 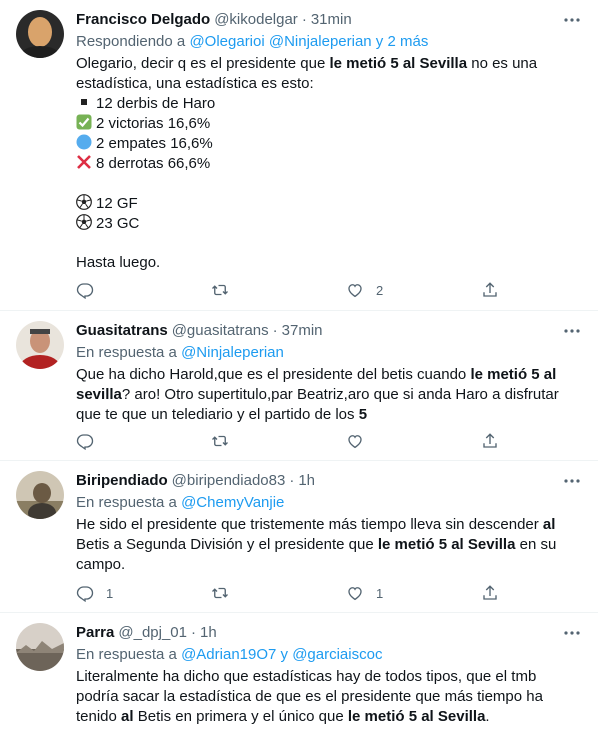 I want to click on timestamp: 37min, so click(x=302, y=331).